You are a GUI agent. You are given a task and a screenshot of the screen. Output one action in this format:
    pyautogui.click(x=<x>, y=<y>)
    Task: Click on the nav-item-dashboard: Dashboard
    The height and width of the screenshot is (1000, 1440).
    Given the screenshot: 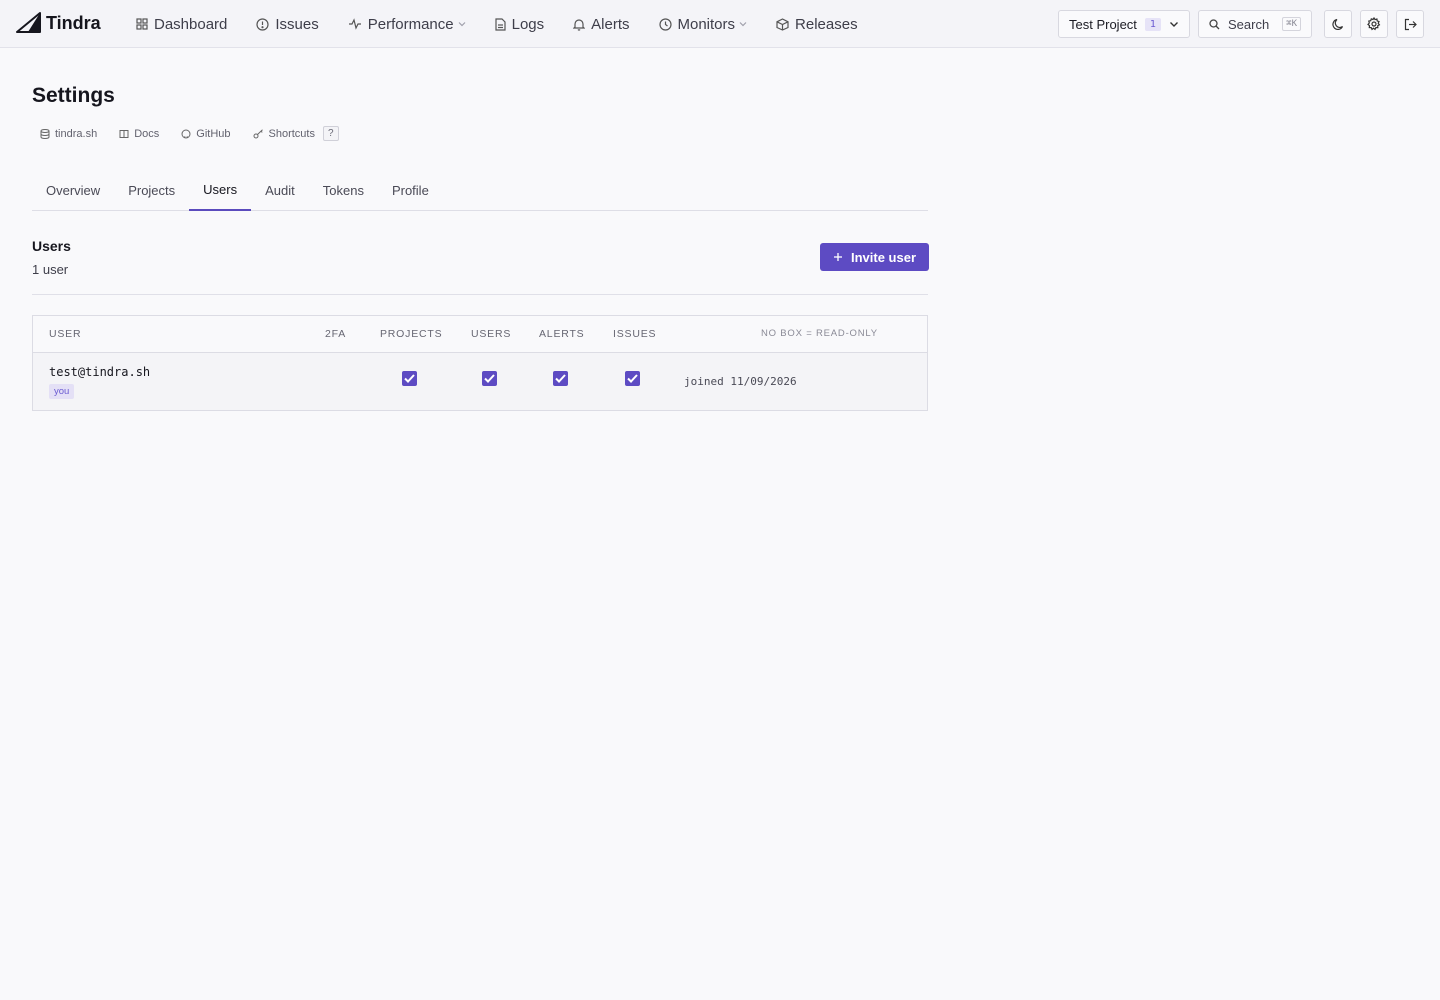 What is the action you would take?
    pyautogui.click(x=181, y=24)
    